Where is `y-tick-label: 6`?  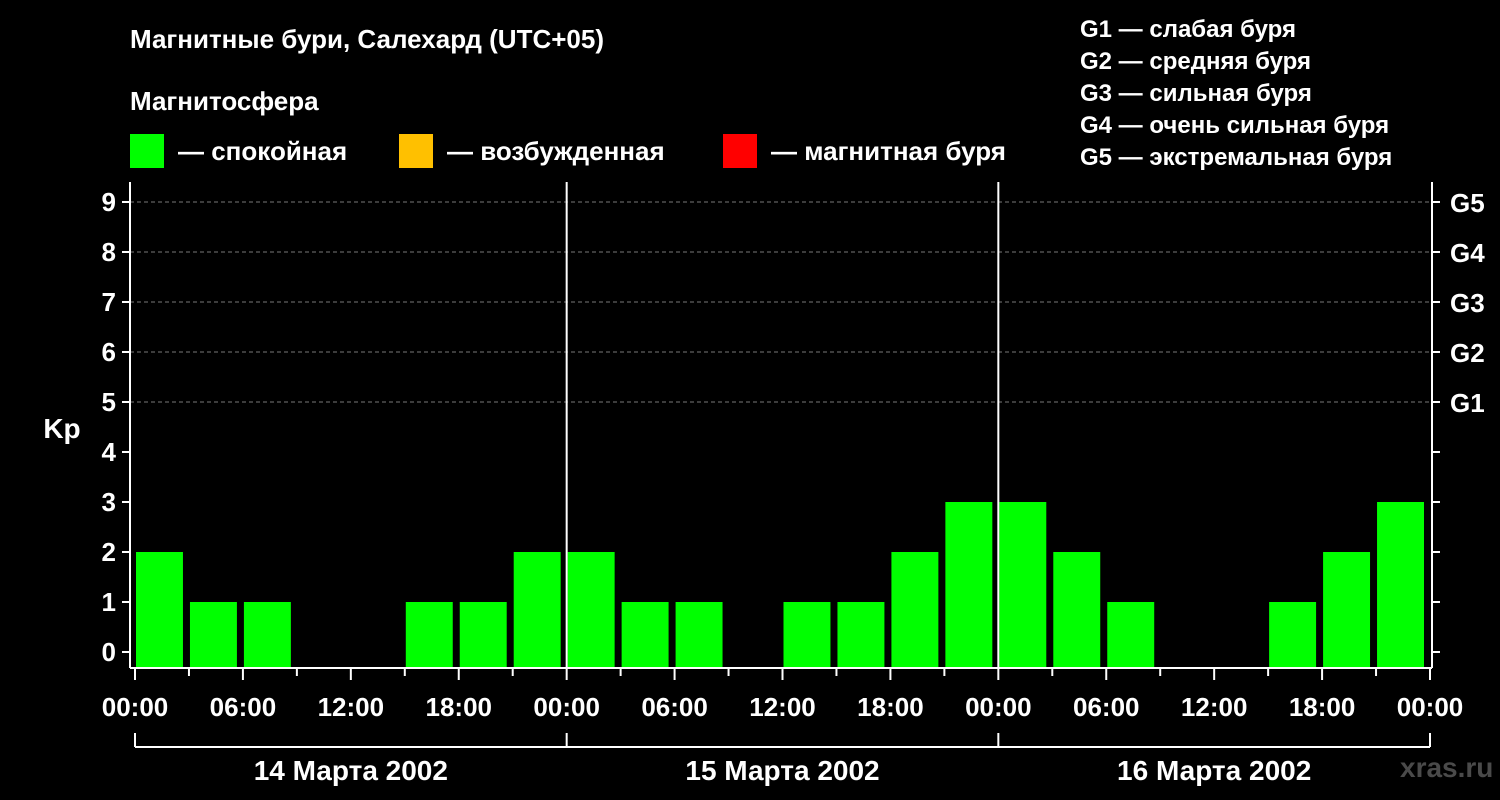
y-tick-label: 6 is located at coordinates (109, 352).